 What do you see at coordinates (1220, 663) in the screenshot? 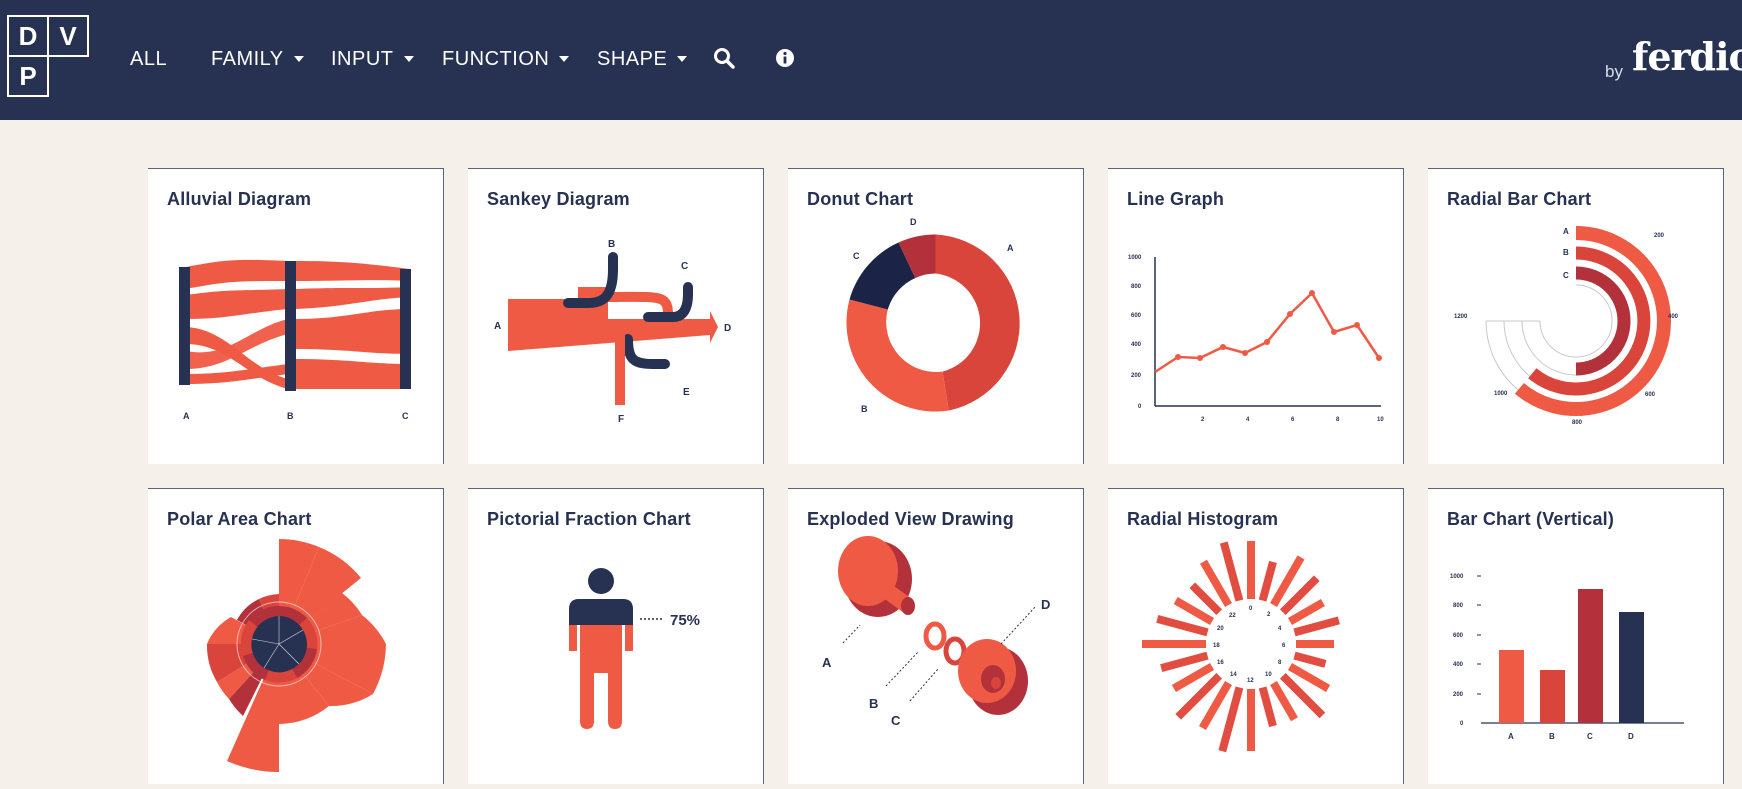
I see `radial-histogram-tick: 16` at bounding box center [1220, 663].